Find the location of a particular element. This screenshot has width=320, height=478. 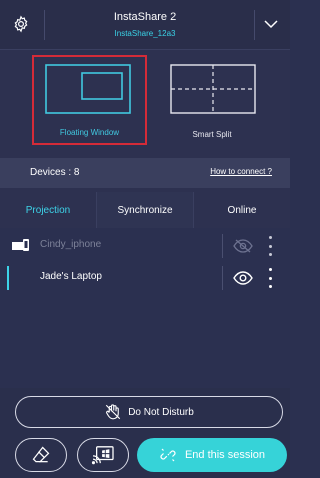

eye-off-icon is located at coordinates (243, 246).